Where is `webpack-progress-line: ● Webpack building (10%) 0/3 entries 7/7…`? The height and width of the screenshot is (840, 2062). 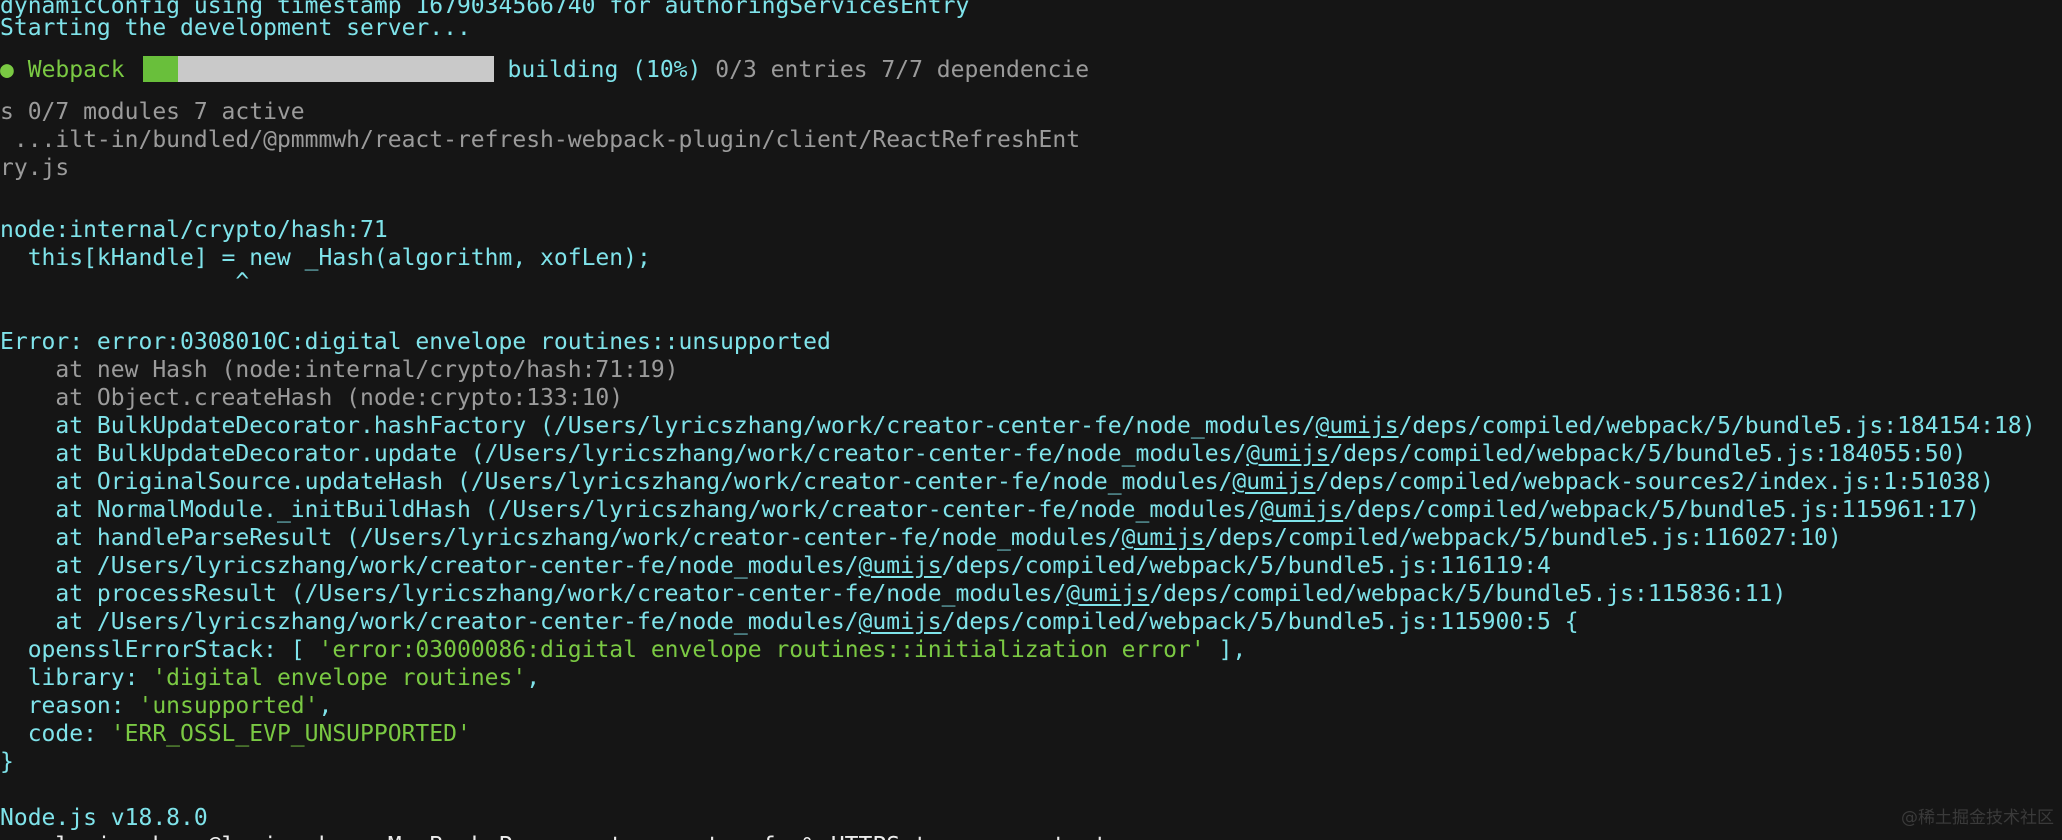
webpack-progress-line: ● Webpack building (10%) 0/3 entries 7/7… is located at coordinates (544, 70).